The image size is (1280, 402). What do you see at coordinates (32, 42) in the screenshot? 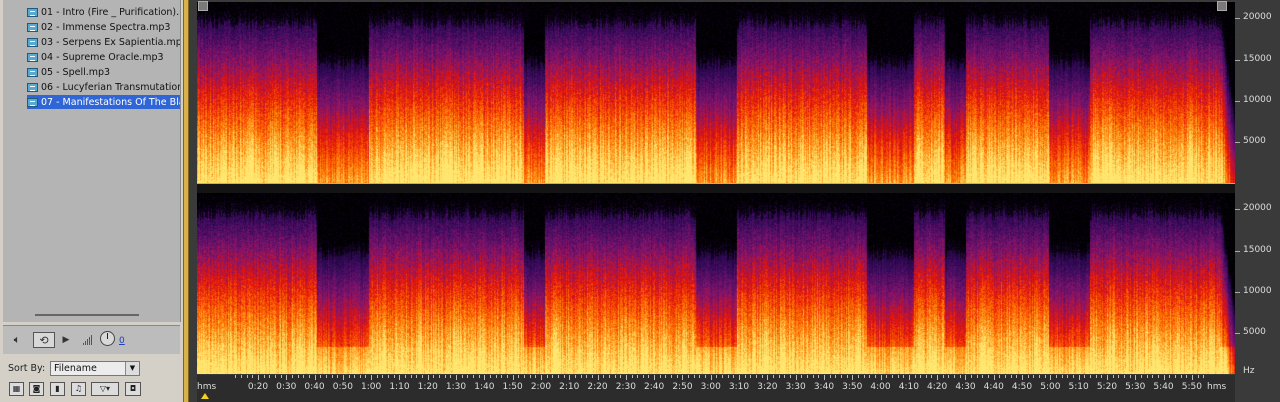
I see `audio-file-icon` at bounding box center [32, 42].